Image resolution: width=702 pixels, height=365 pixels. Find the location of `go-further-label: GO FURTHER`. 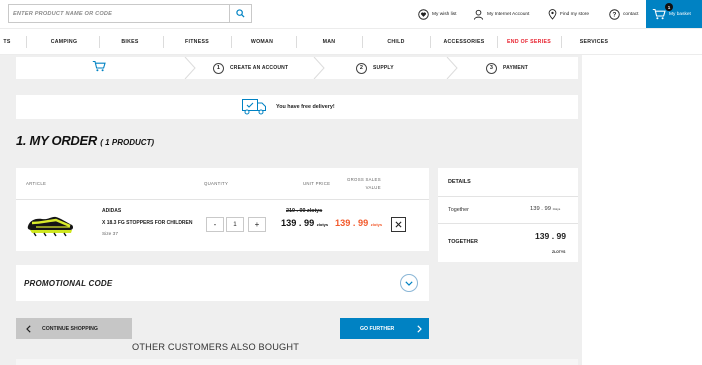

go-further-label: GO FURTHER is located at coordinates (377, 328).